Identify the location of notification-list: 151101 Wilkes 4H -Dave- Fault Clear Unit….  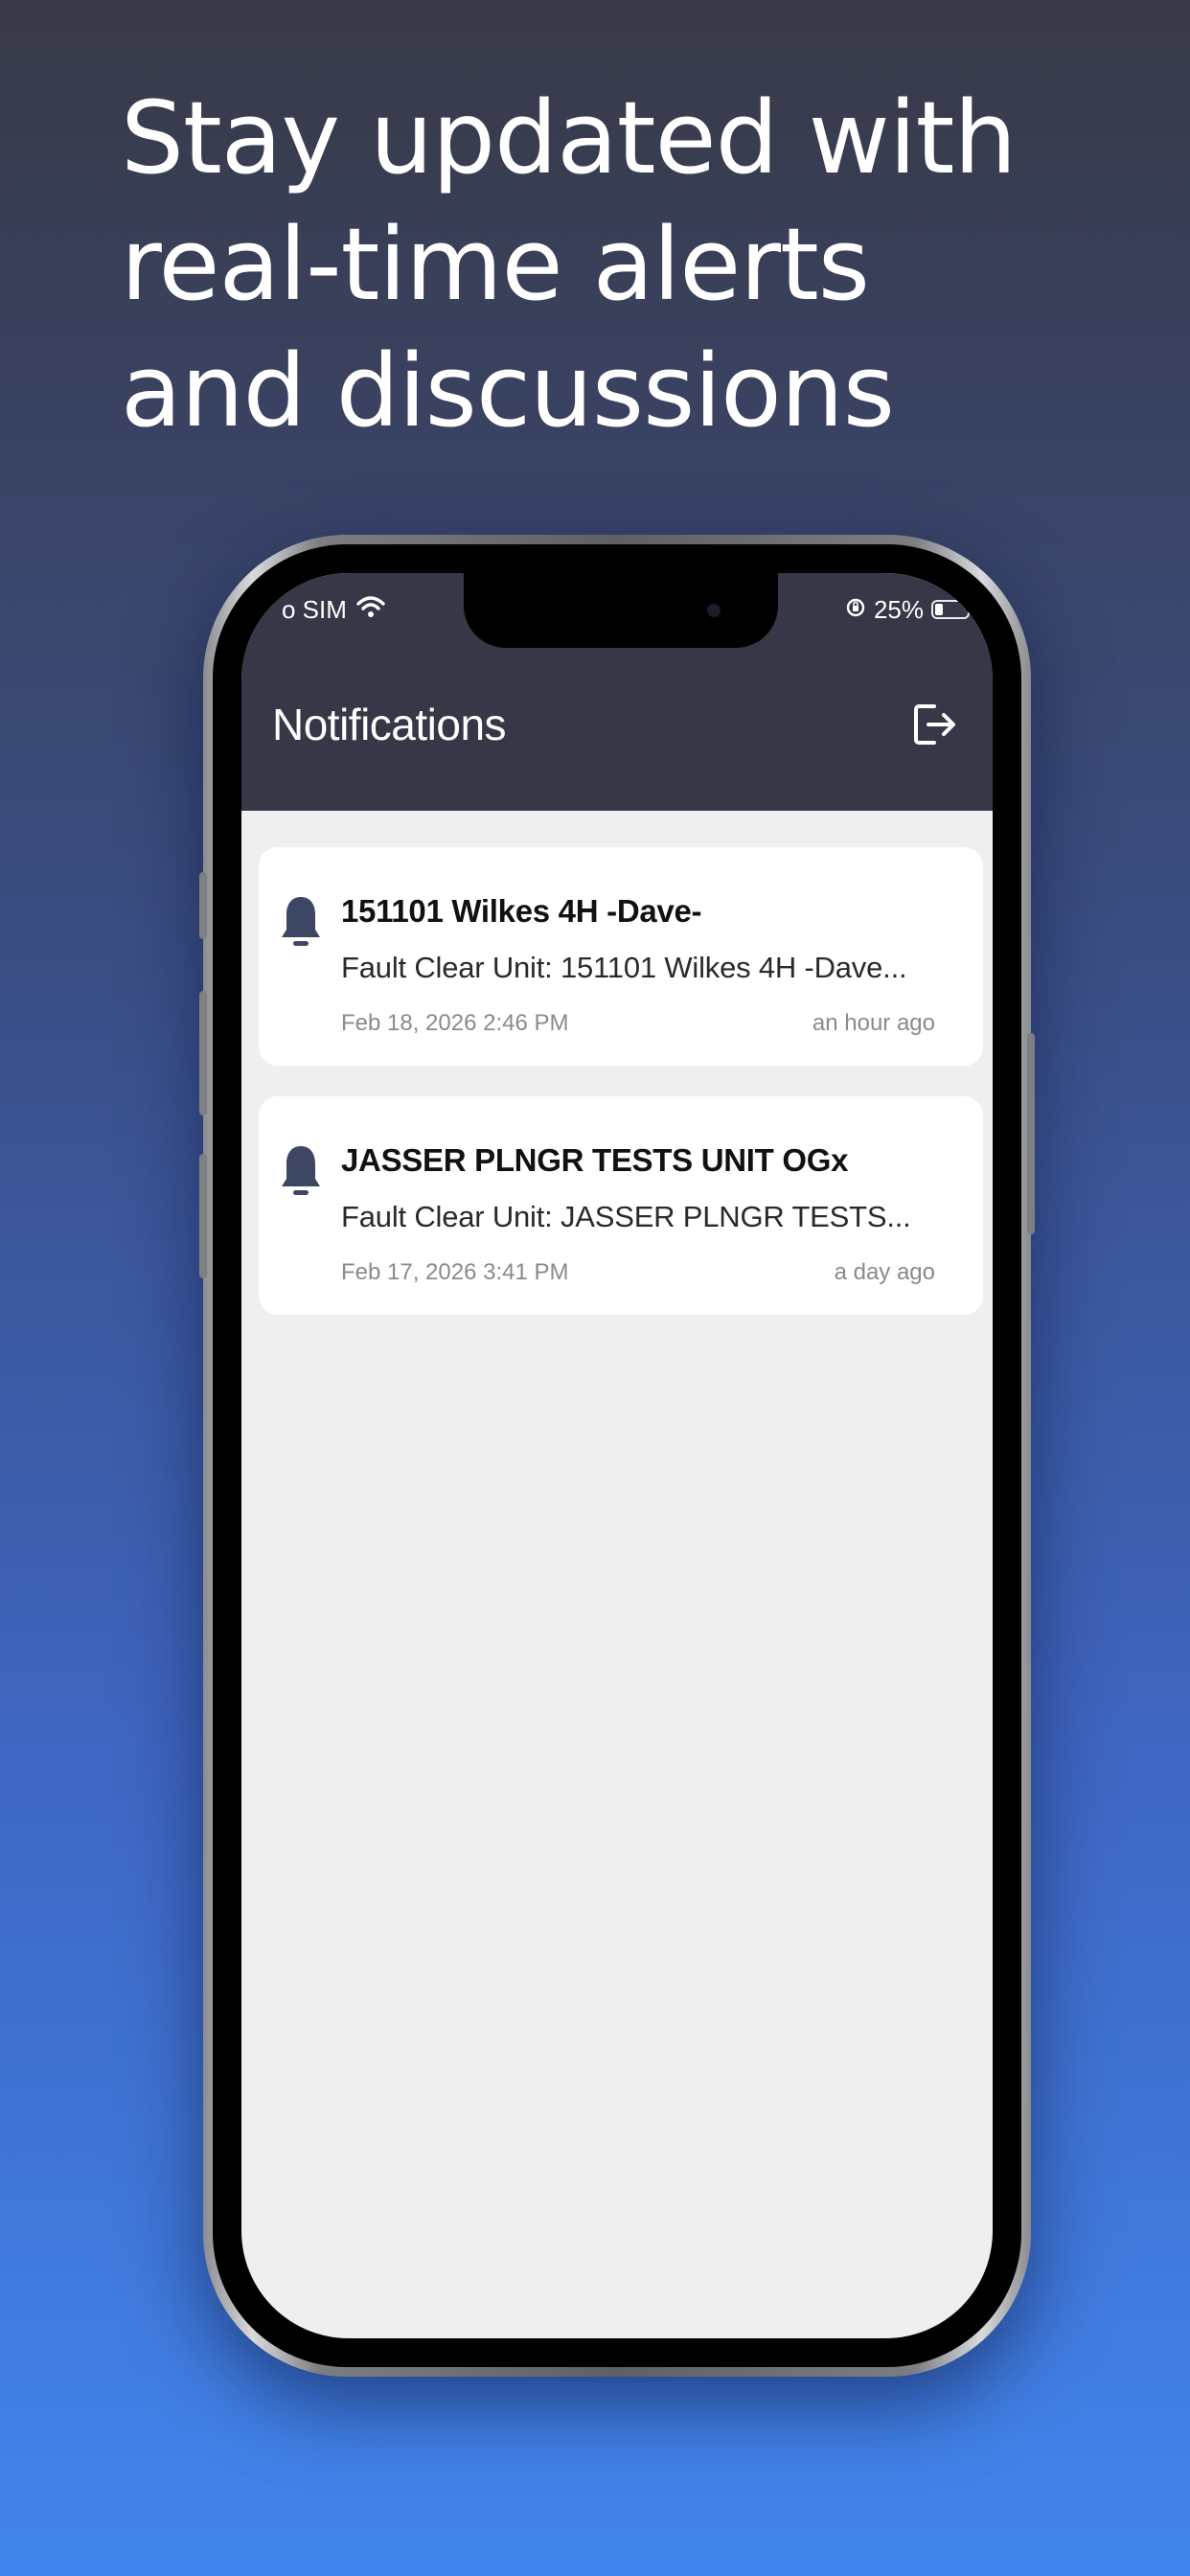
(621, 1096).